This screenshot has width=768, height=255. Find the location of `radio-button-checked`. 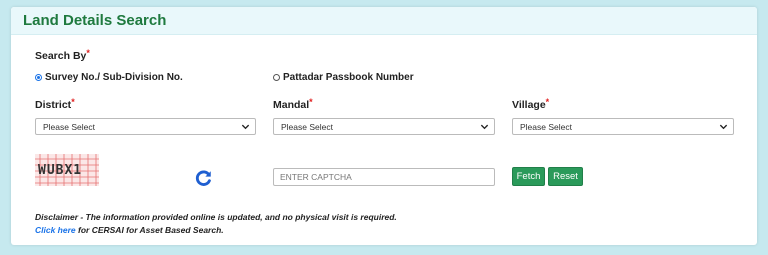

radio-button-checked is located at coordinates (38, 77).